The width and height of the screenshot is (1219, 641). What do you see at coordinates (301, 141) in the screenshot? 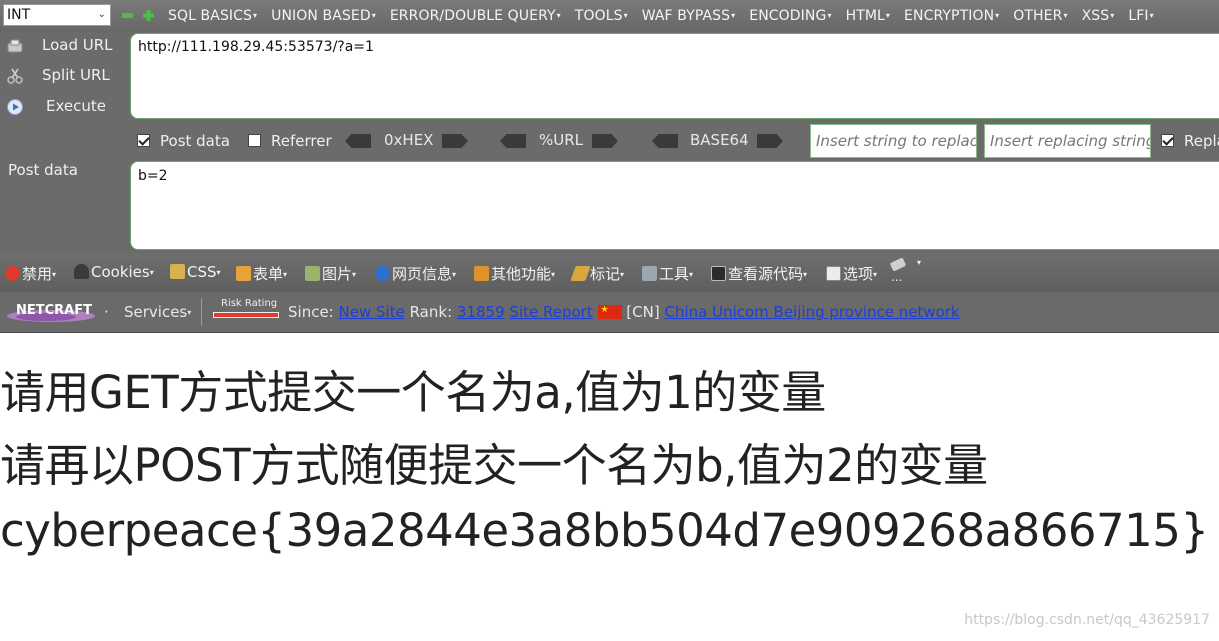
I see `referrer-option-label: Referrer` at bounding box center [301, 141].